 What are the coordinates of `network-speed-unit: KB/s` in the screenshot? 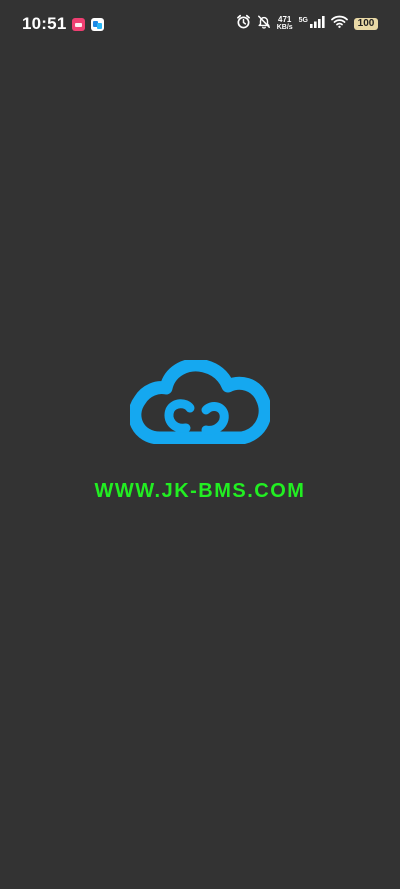 It's located at (284, 27).